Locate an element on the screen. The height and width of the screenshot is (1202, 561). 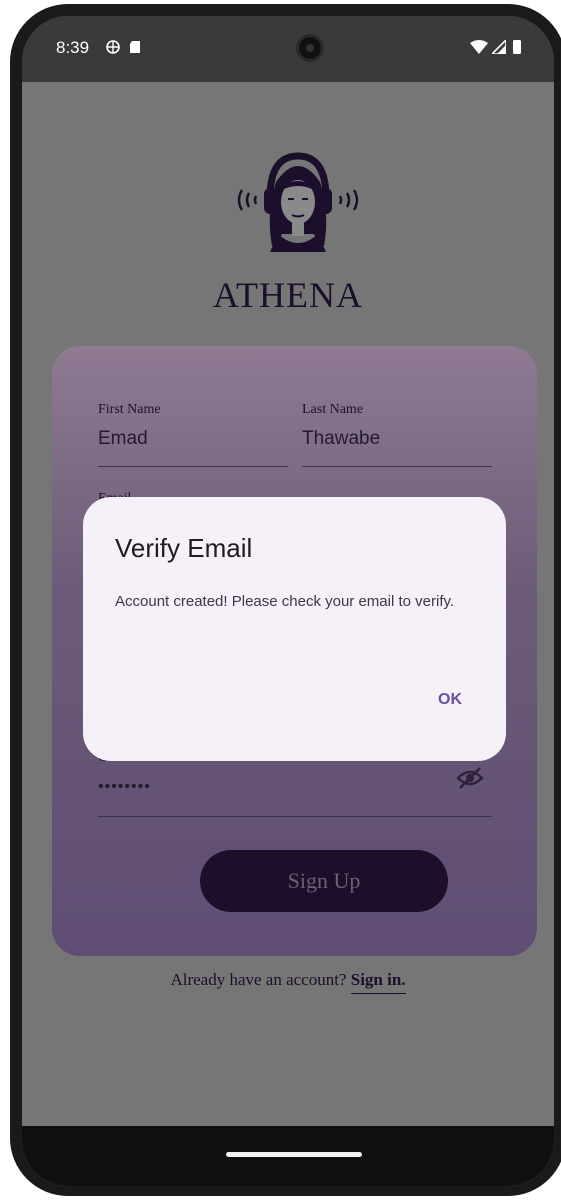
sign-in-link: Sign in. is located at coordinates (378, 982).